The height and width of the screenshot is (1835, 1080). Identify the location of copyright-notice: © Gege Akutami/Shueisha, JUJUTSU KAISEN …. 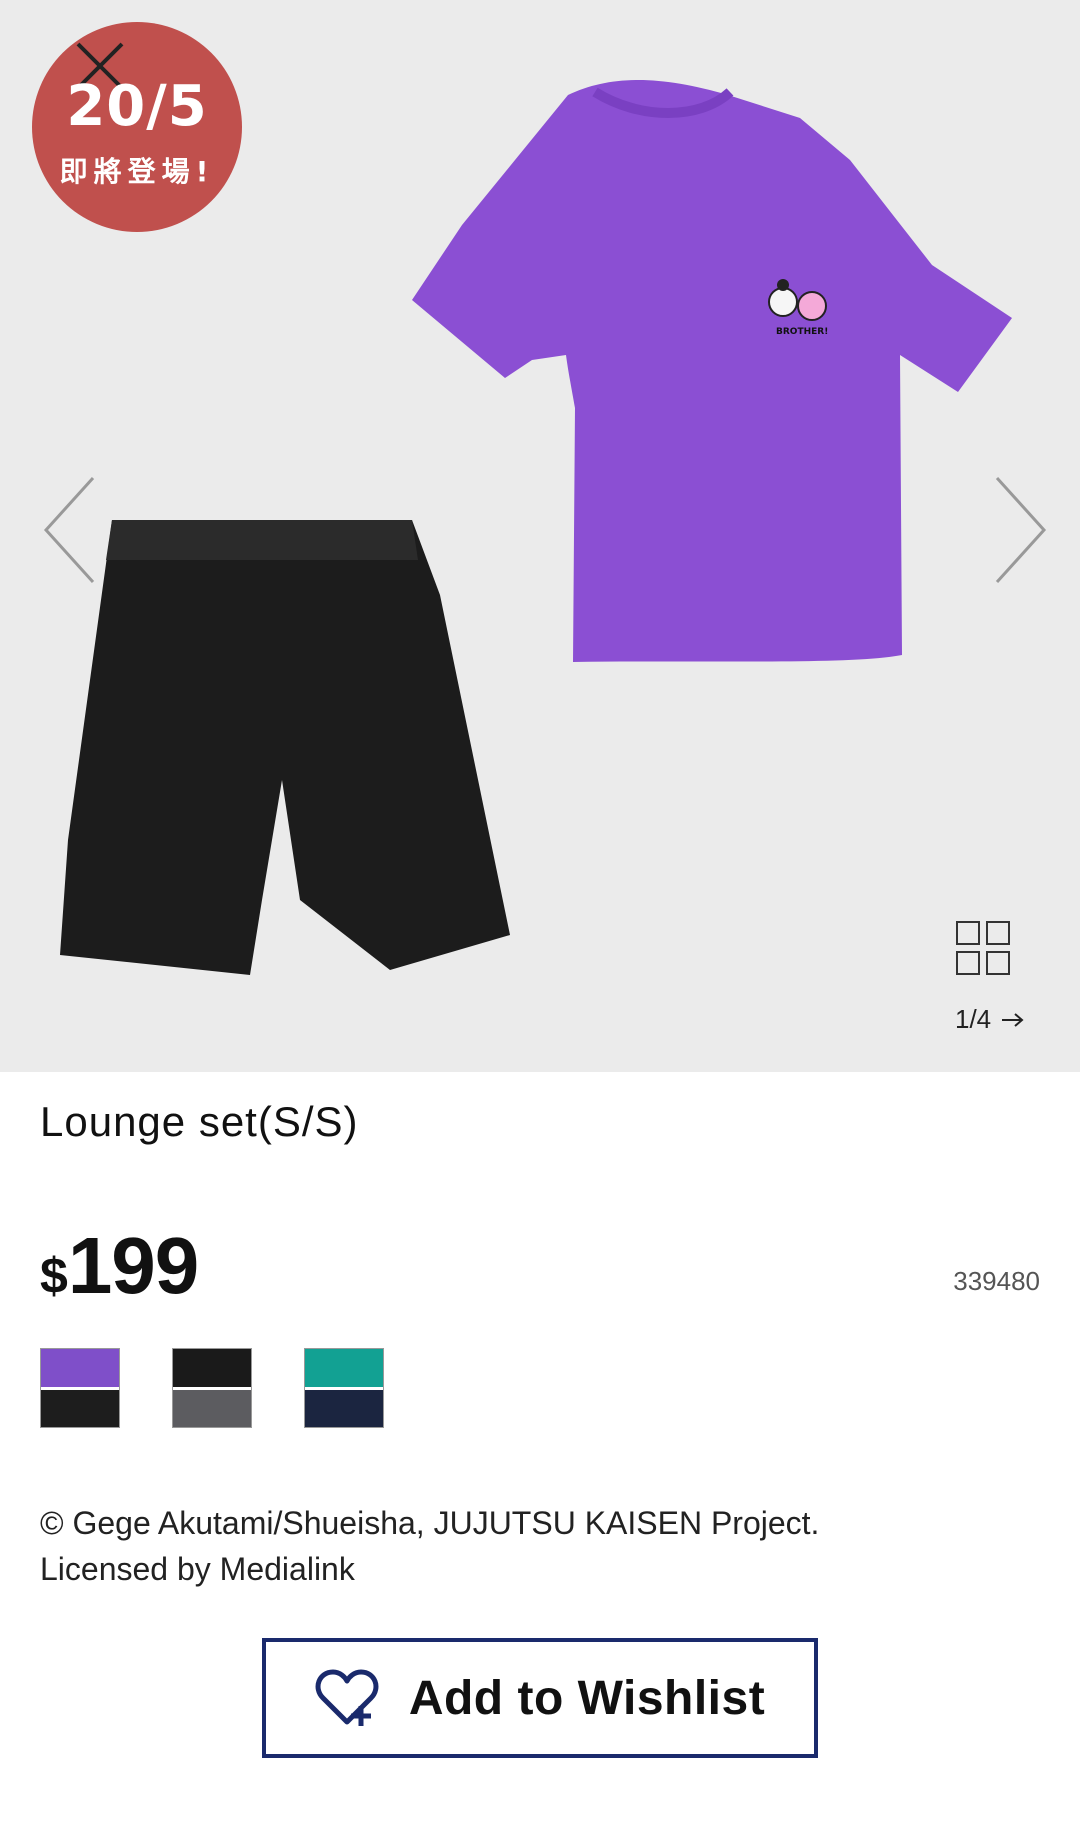
(429, 1546).